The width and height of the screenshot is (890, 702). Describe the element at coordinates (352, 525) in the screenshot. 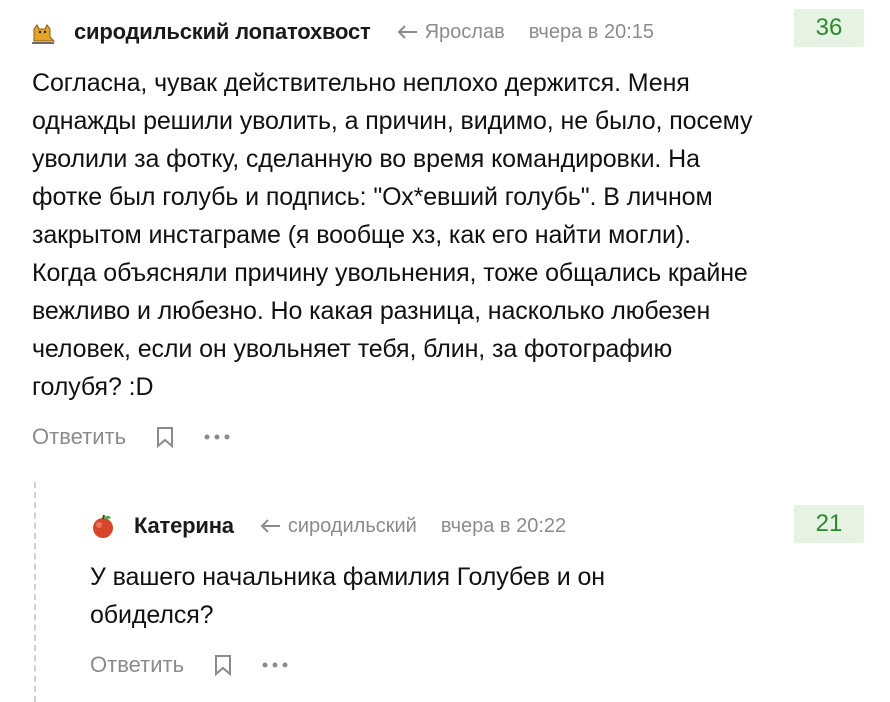

I see `reply-to-name: сиродильский` at that location.